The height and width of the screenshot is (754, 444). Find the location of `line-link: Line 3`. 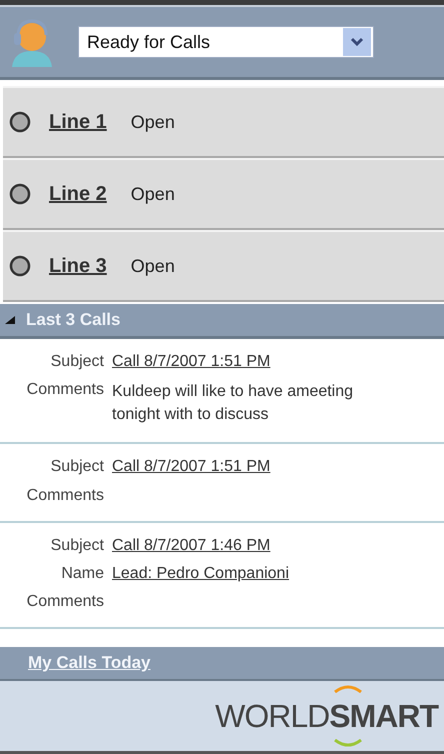

line-link: Line 3 is located at coordinates (78, 266).